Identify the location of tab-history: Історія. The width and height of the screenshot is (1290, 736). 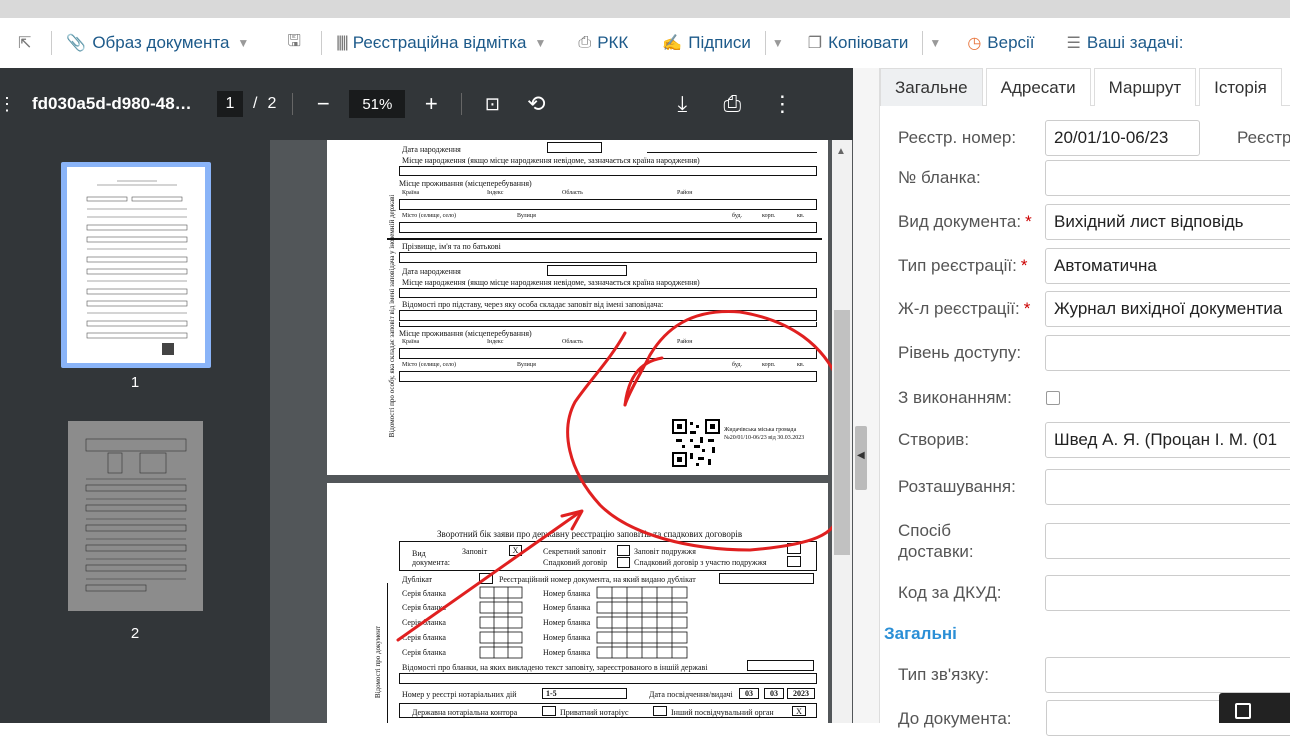
(1240, 87).